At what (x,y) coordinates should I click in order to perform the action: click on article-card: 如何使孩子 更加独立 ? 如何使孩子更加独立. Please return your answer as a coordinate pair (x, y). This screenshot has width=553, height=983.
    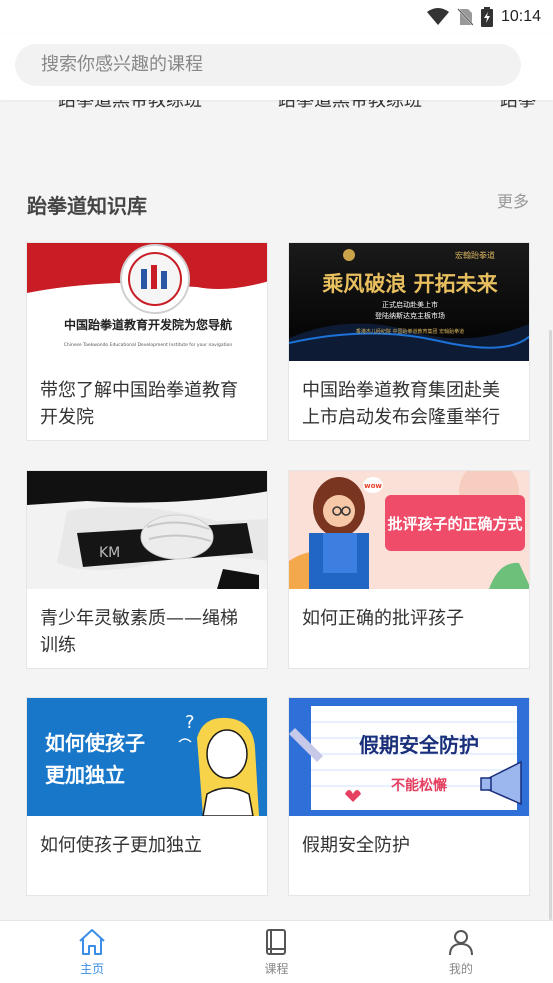
    Looking at the image, I should click on (147, 796).